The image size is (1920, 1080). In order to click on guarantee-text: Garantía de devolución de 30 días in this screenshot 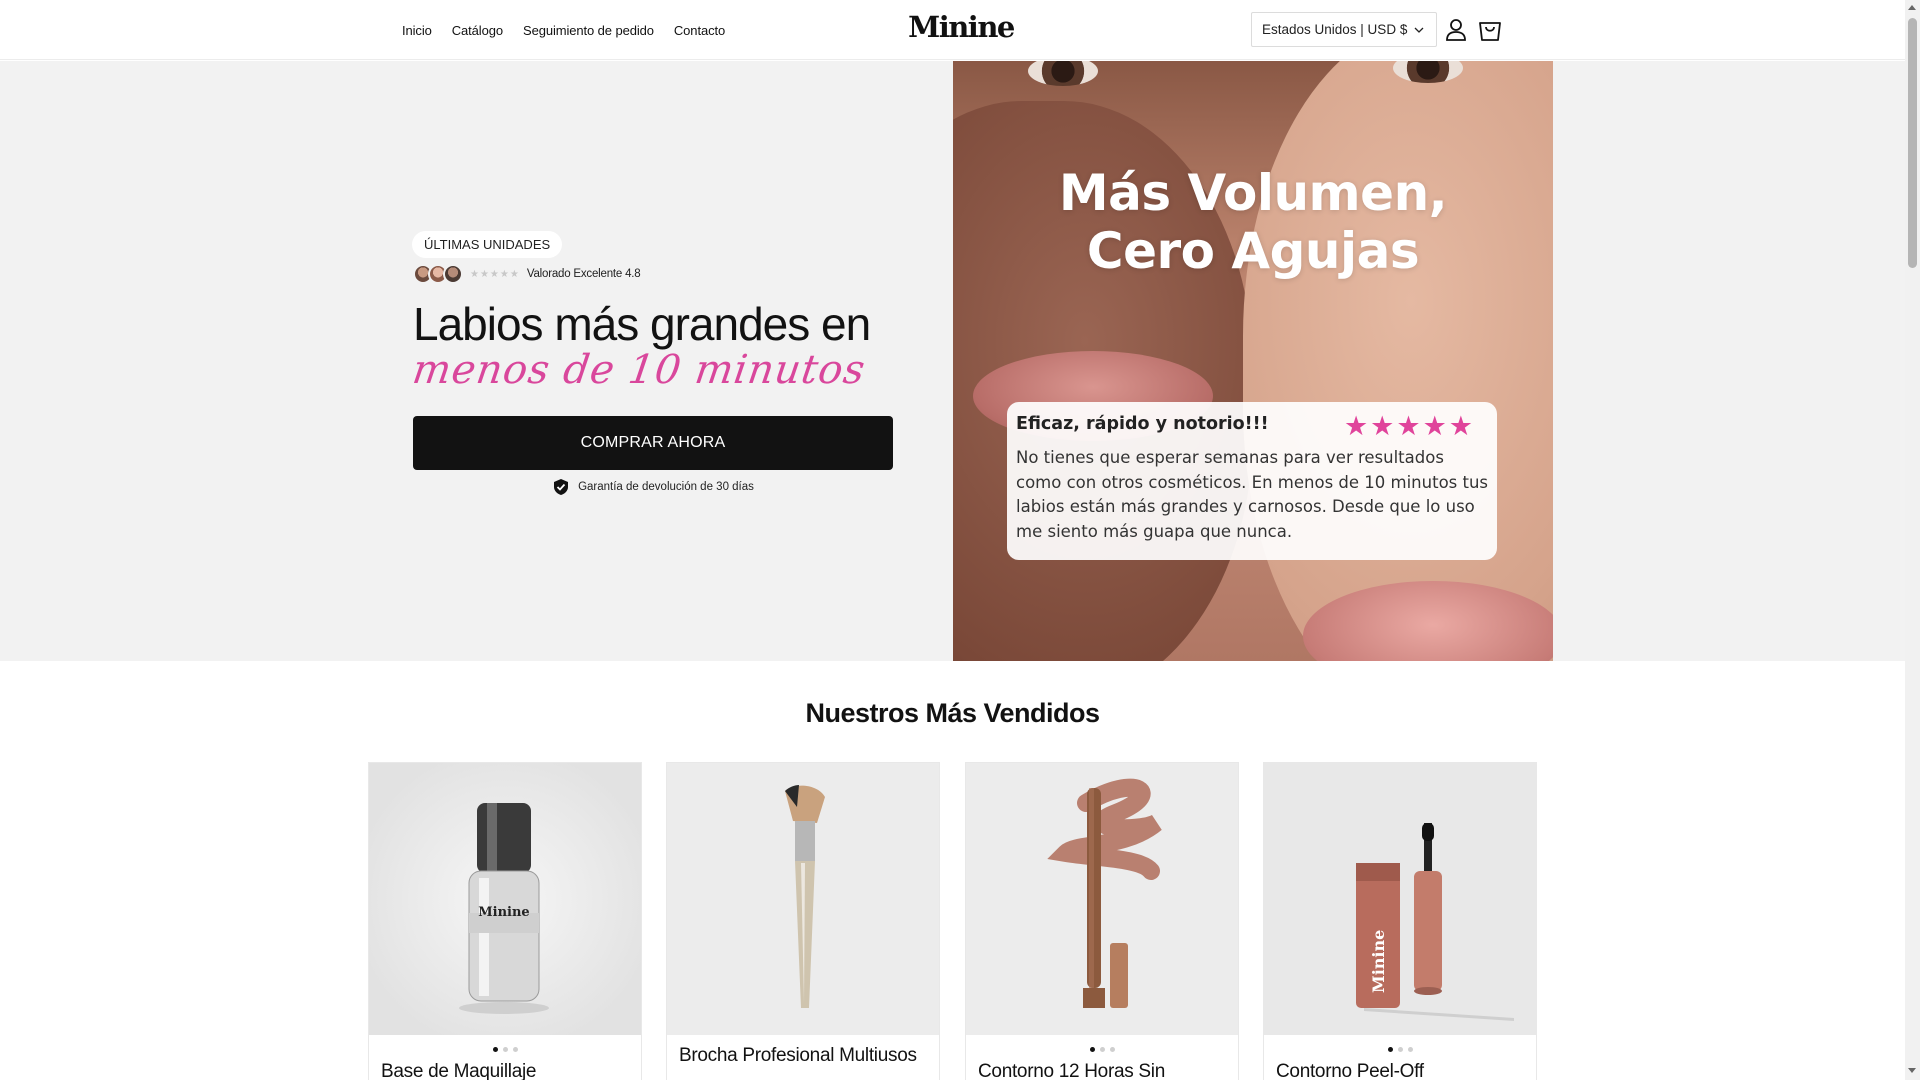, I will do `click(666, 487)`.